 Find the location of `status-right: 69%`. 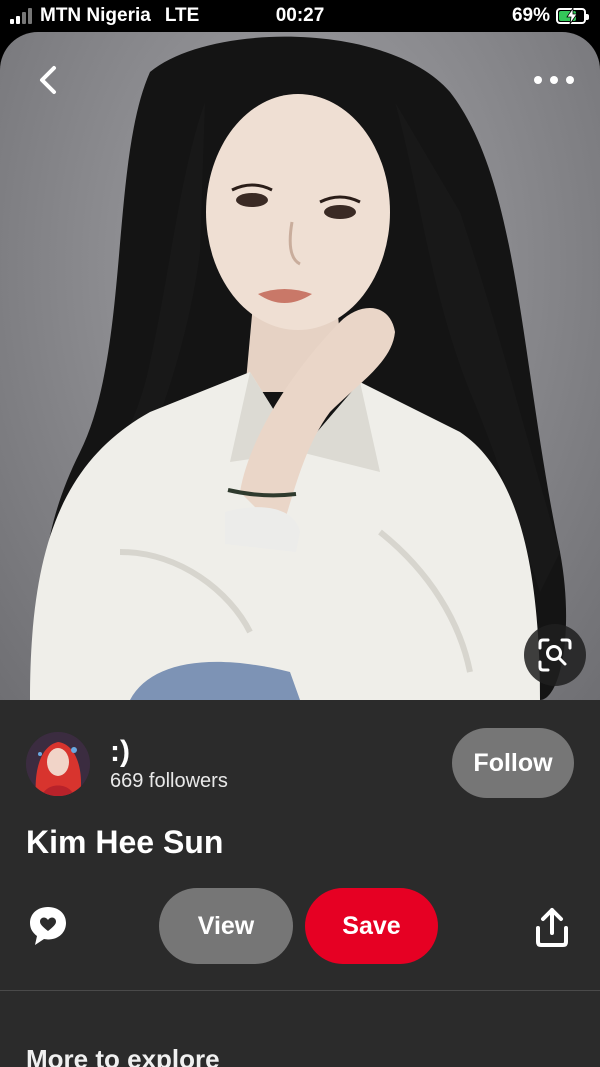

status-right: 69% is located at coordinates (550, 16).